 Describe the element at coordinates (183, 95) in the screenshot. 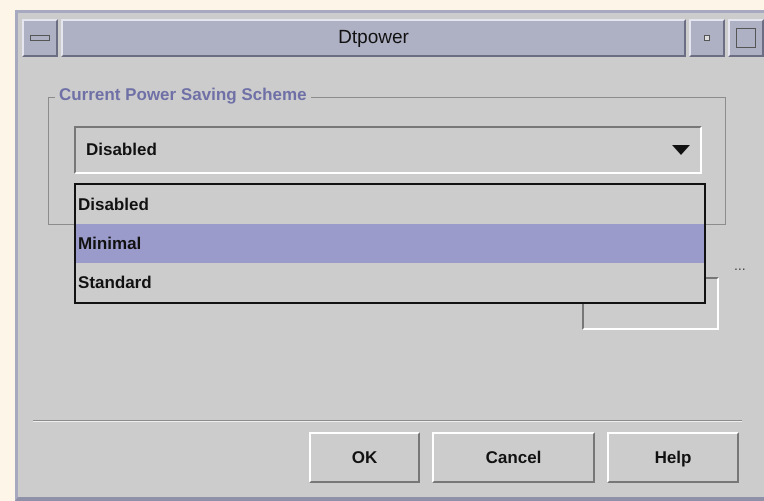

I see `group-title: Current Power Saving Scheme` at that location.